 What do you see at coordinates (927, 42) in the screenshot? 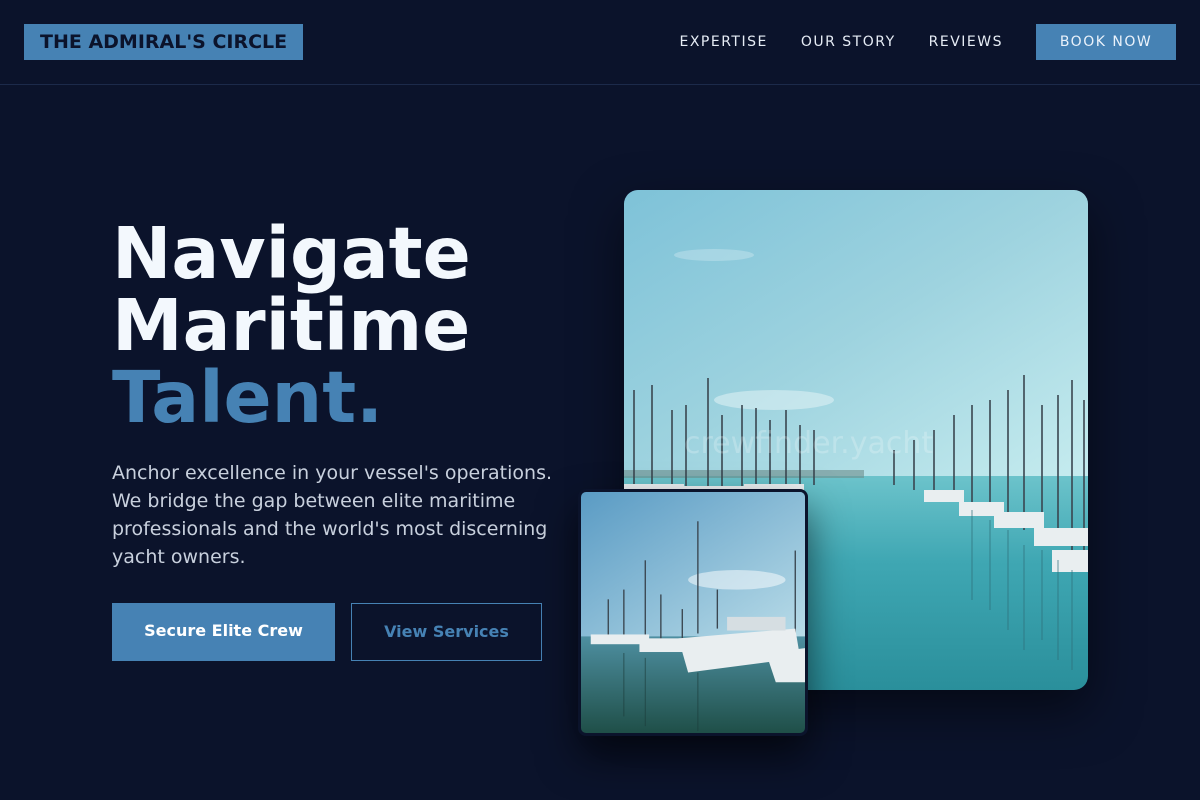
I see `main-nav: EXPERTISE OUR STORY REVIEWS BOOK NOW` at bounding box center [927, 42].